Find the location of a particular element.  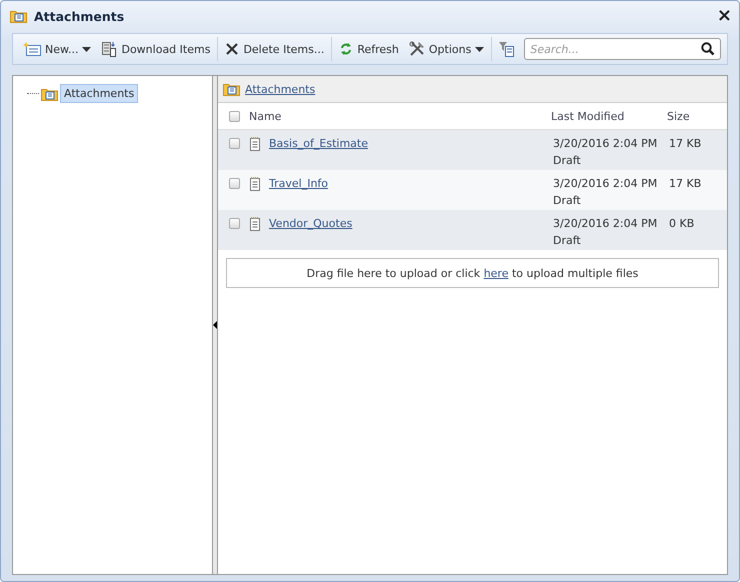

file-row: Travel_Info 3/20/2016 2:04 PM Draft 17 KB is located at coordinates (472, 190).